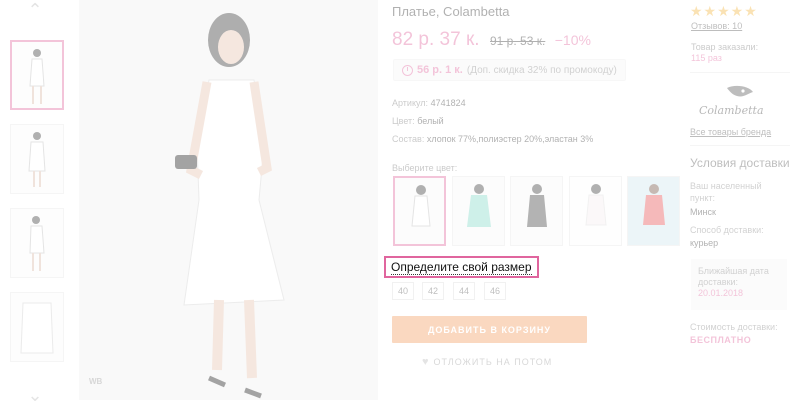 The image size is (790, 405). Describe the element at coordinates (536, 211) in the screenshot. I see `swatch-black` at that location.